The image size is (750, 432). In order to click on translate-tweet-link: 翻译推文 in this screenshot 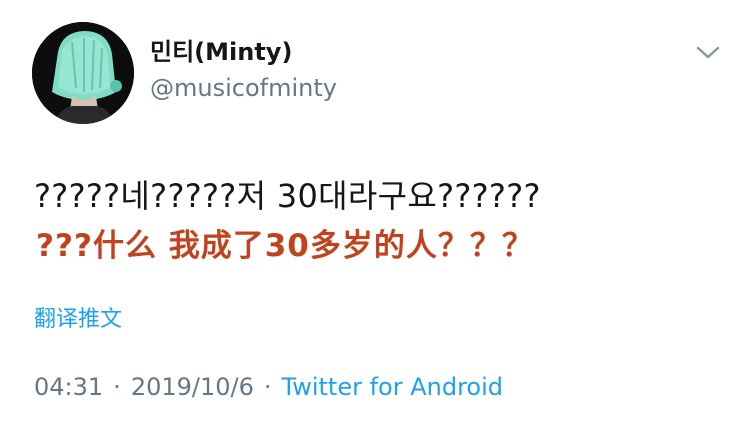, I will do `click(78, 320)`.